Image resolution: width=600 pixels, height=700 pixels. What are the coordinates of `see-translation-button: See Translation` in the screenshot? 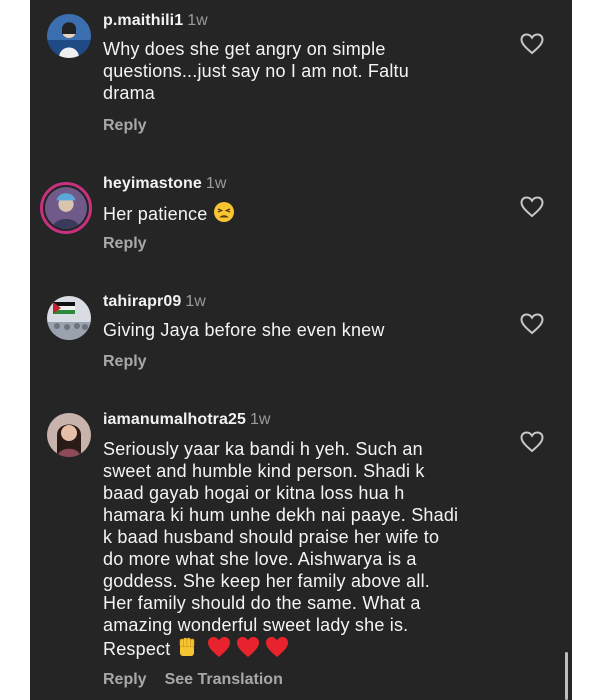 It's located at (224, 679).